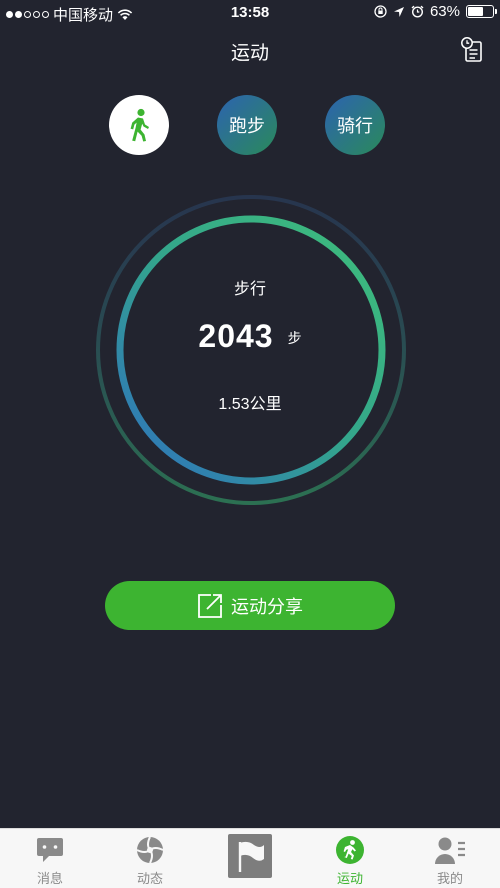 This screenshot has width=500, height=888. I want to click on tab-flag, so click(250, 858).